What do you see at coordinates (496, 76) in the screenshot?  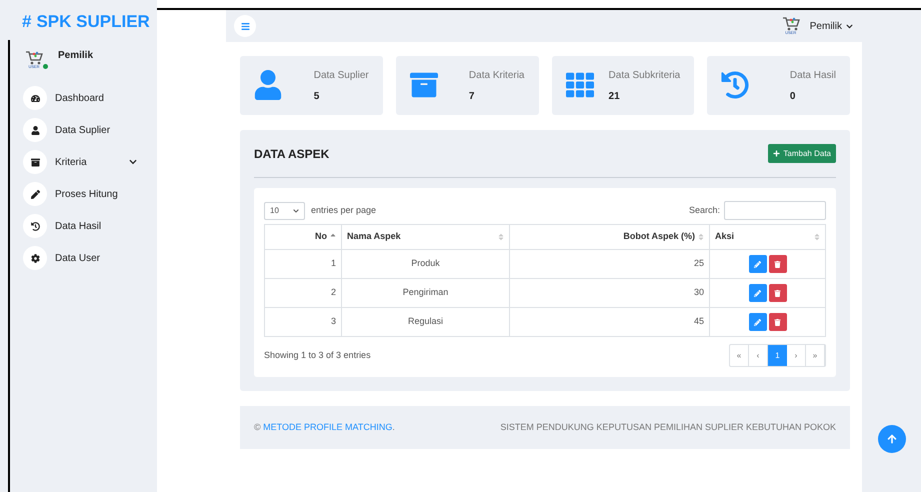 I see `stat-label: Data Kriteria` at bounding box center [496, 76].